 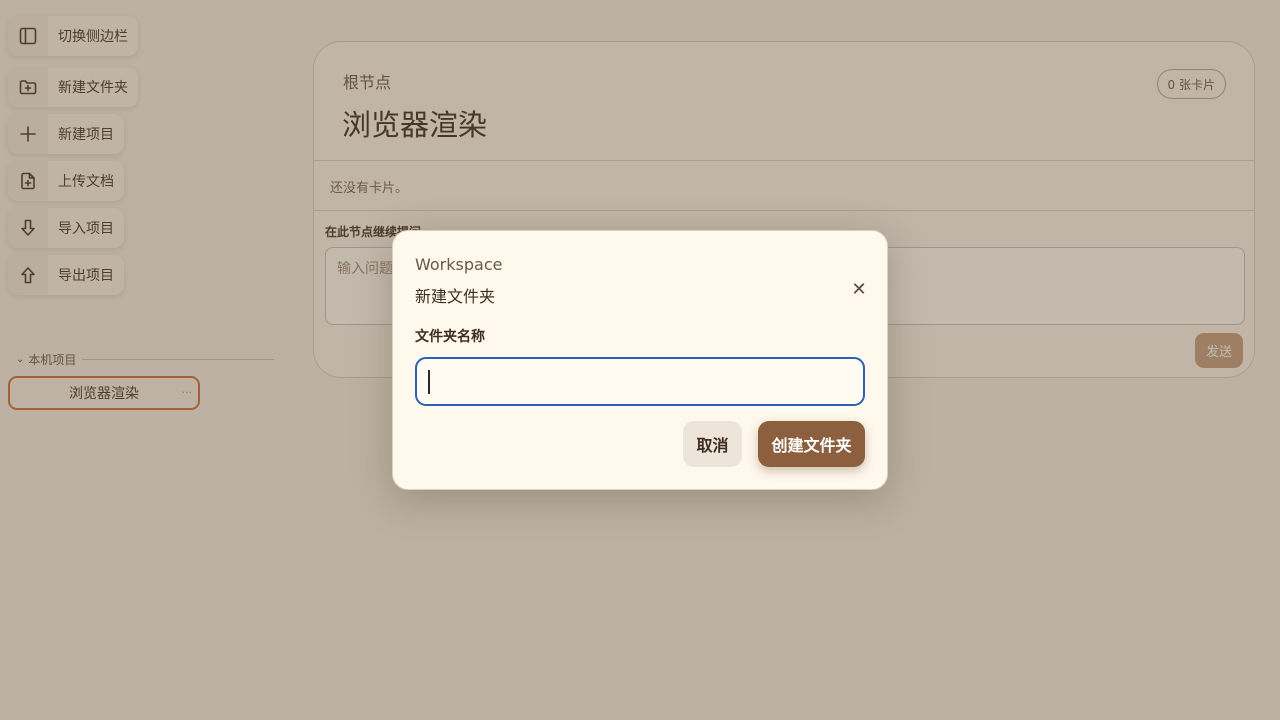 I want to click on folder-name-label: 文件夹名称, so click(x=450, y=337).